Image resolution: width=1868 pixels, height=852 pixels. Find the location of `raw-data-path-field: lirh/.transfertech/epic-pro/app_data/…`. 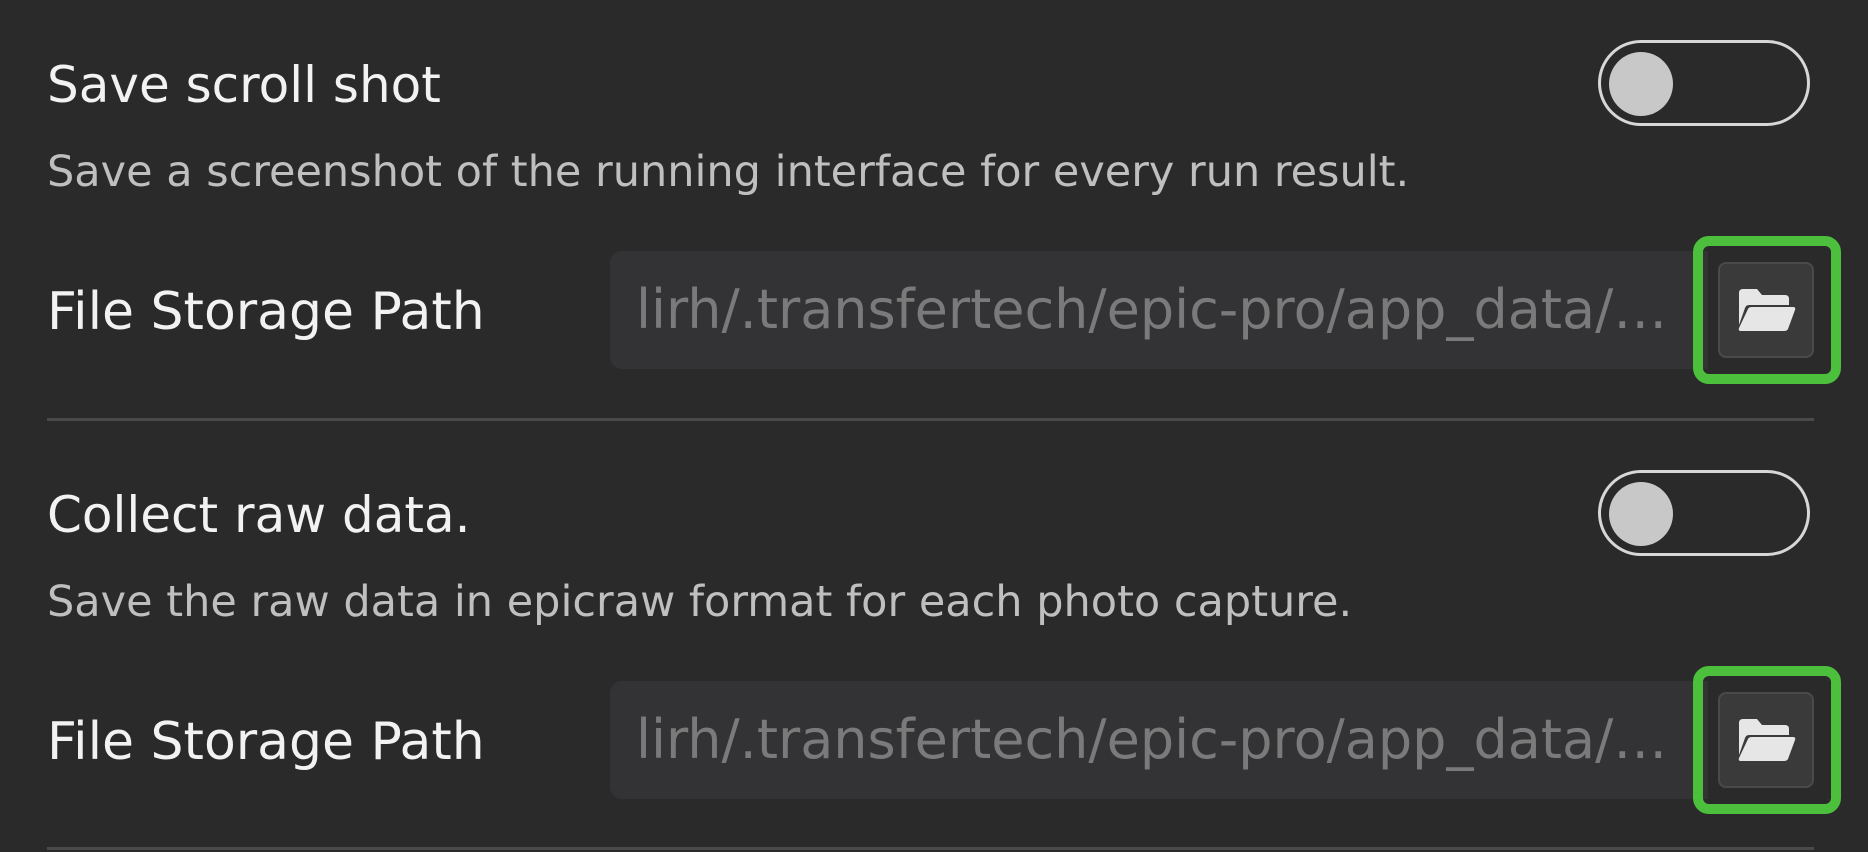

raw-data-path-field: lirh/.transfertech/epic-pro/app_data/… is located at coordinates (1159, 740).